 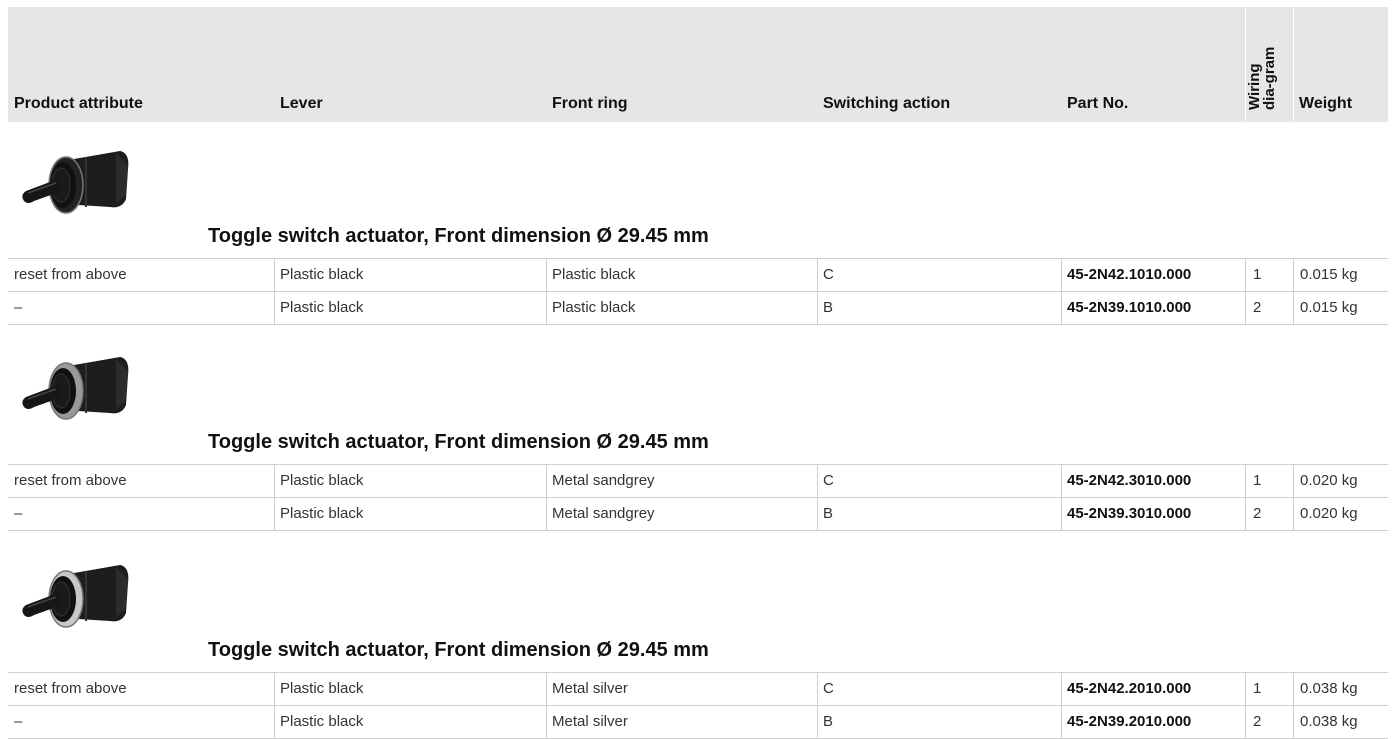 What do you see at coordinates (590, 103) in the screenshot?
I see `header-front-ring: Front ring` at bounding box center [590, 103].